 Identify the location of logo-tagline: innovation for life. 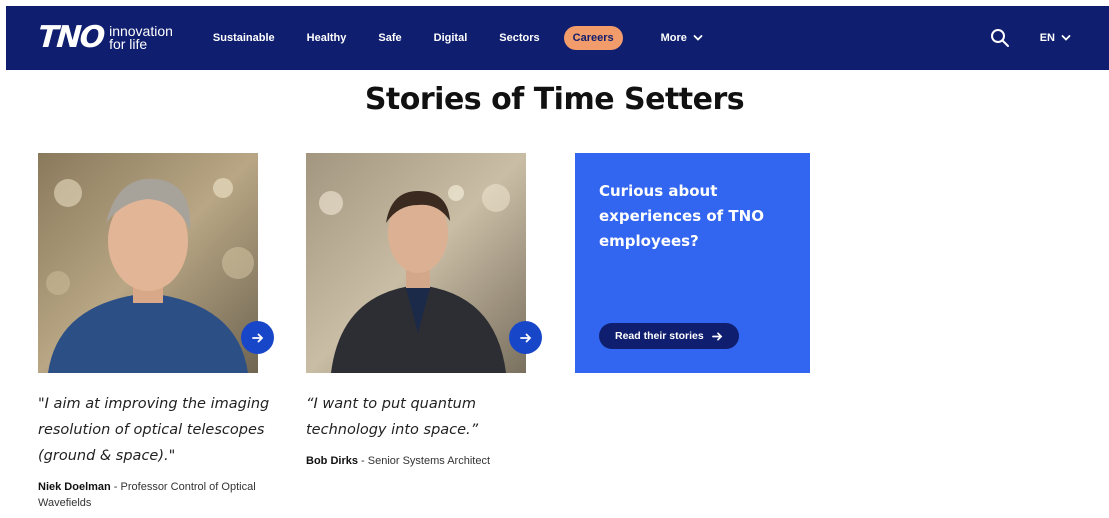
(141, 38).